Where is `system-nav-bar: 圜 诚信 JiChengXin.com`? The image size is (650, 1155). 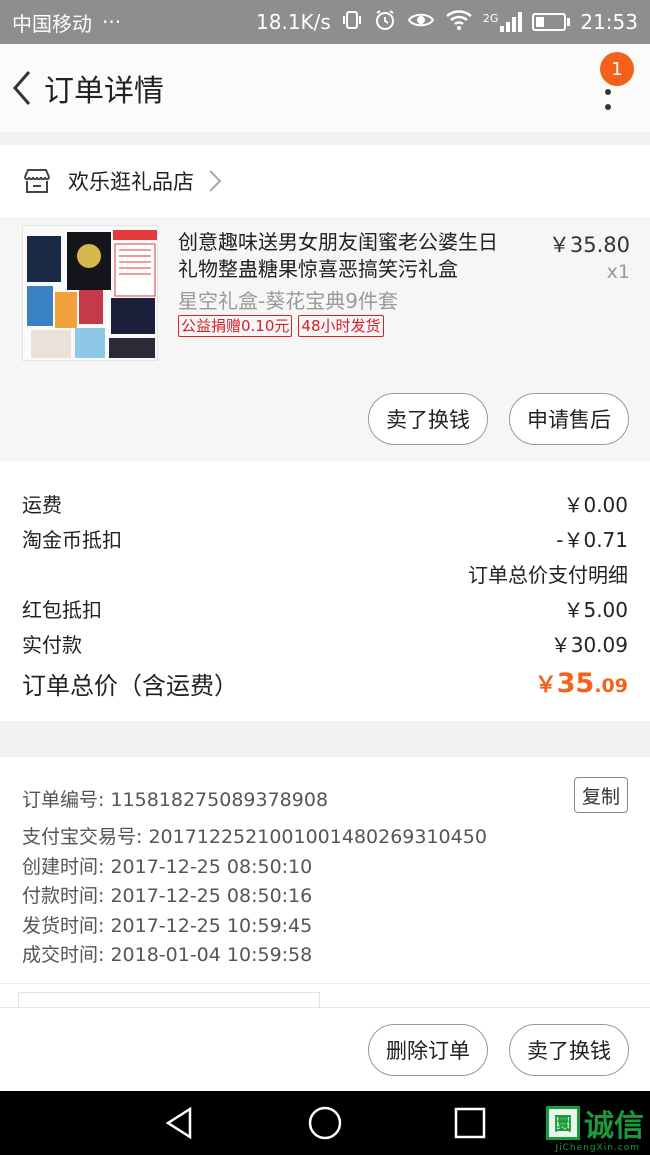 system-nav-bar: 圜 诚信 JiChengXin.com is located at coordinates (325, 1123).